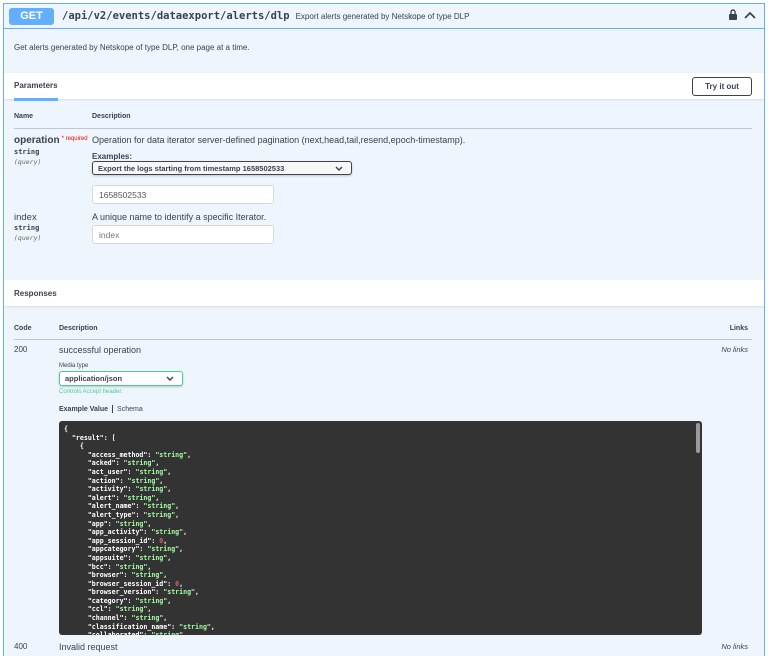  Describe the element at coordinates (124, 583) in the screenshot. I see `code-line: "browser_session_id": 0,` at that location.